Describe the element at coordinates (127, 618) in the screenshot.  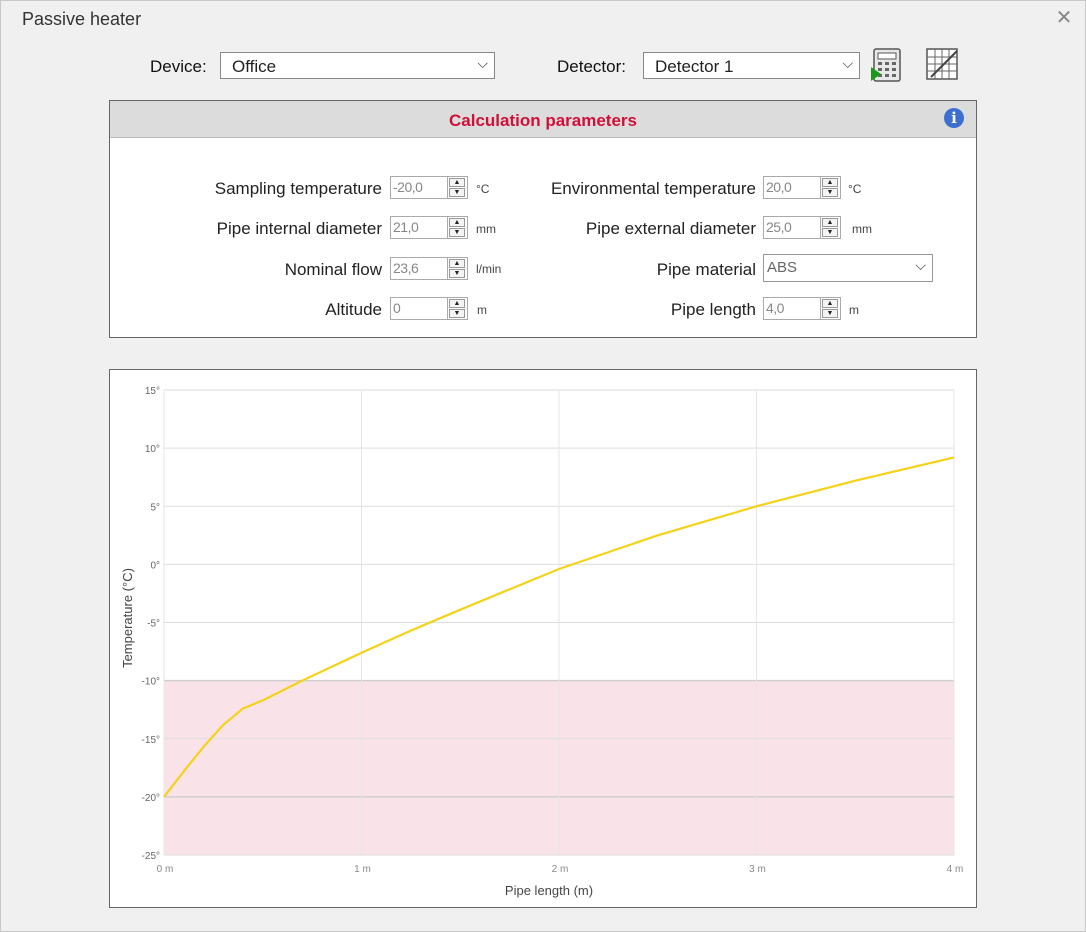
I see `y-axis-label: Temperature (°C)` at that location.